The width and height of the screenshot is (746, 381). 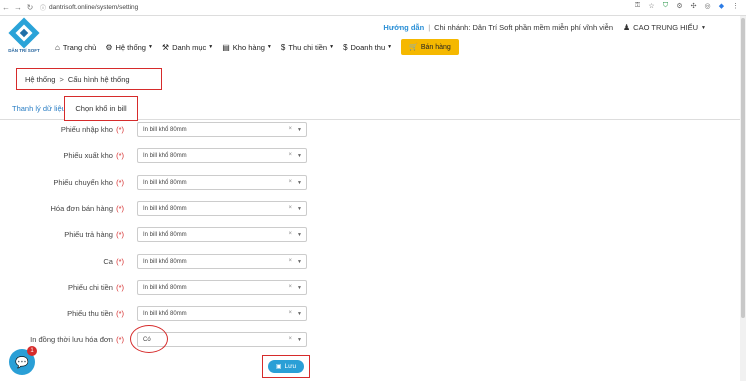 I want to click on field-label: Phiếu chuyển kho (*), so click(x=88, y=182).